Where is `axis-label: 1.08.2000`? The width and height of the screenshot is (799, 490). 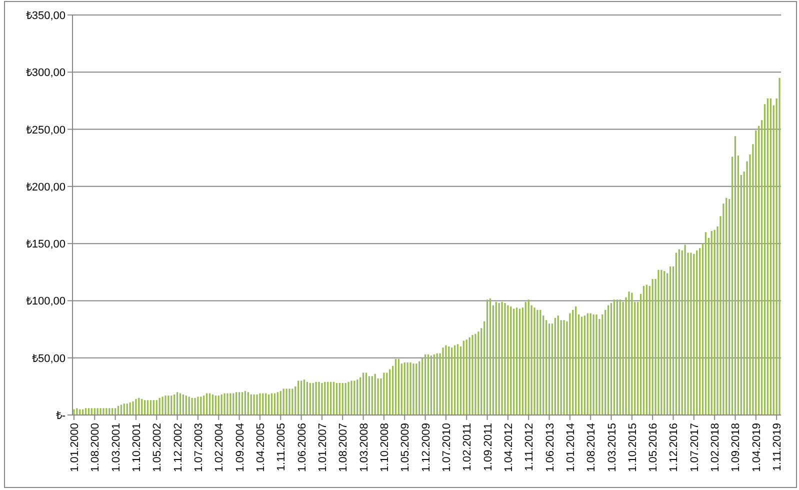 axis-label: 1.08.2000 is located at coordinates (96, 447).